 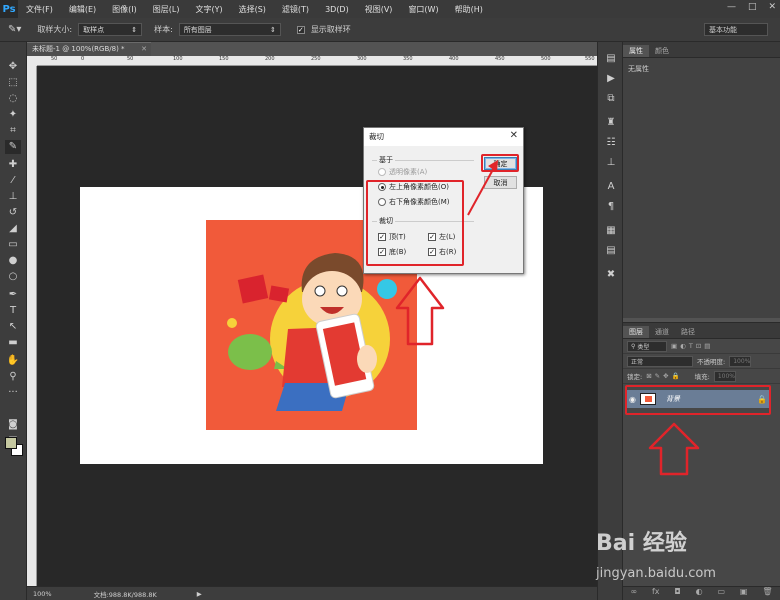 What do you see at coordinates (13, 377) in the screenshot?
I see `zoom-tool-icon: ⚲` at bounding box center [13, 377].